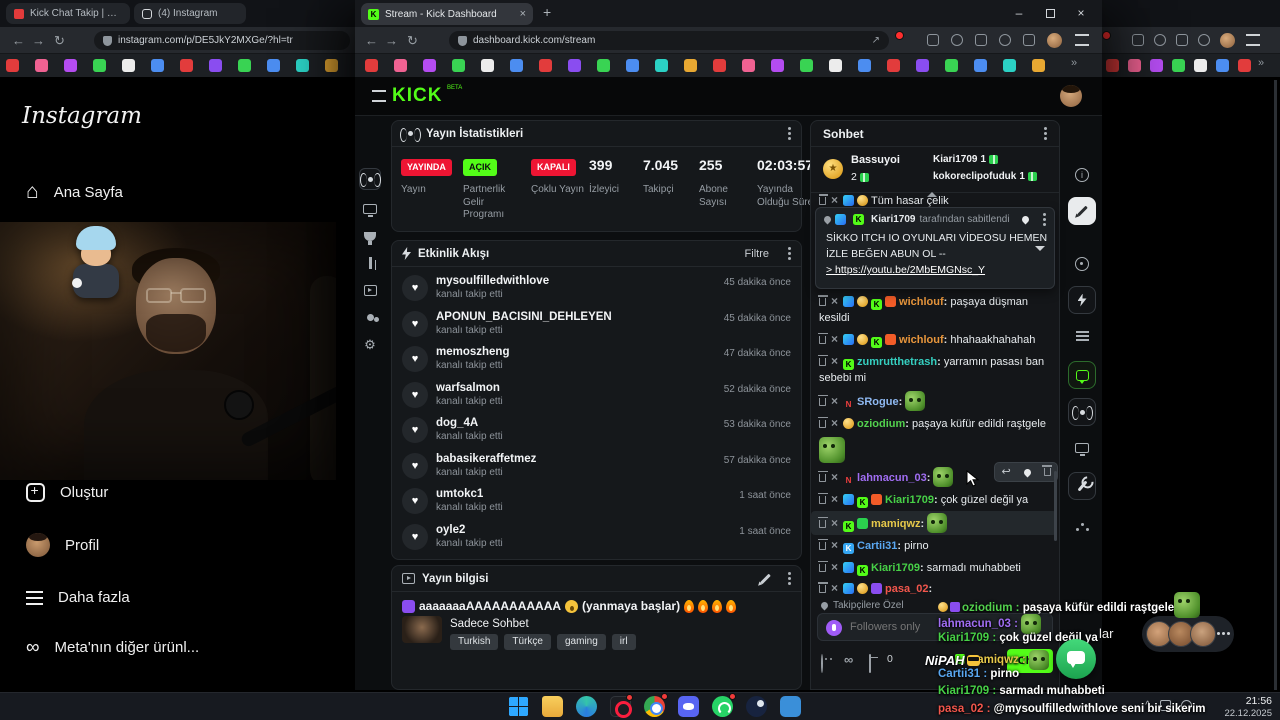  What do you see at coordinates (881, 424) in the screenshot?
I see `chat-username: oziodium` at bounding box center [881, 424].